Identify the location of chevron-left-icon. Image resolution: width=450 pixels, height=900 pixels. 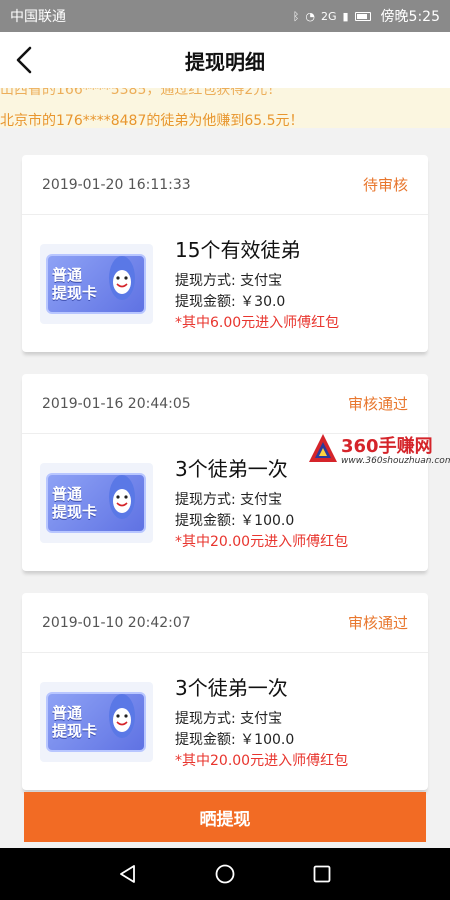
(26, 60).